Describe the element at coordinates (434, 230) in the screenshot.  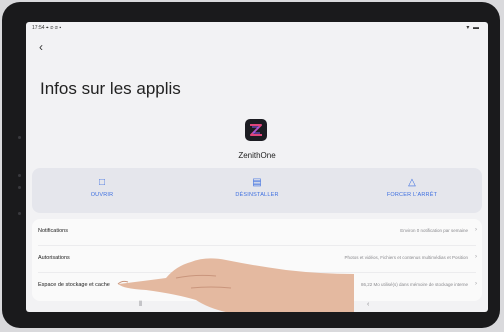
I see `row-value: Environ 0 notification par semaine` at that location.